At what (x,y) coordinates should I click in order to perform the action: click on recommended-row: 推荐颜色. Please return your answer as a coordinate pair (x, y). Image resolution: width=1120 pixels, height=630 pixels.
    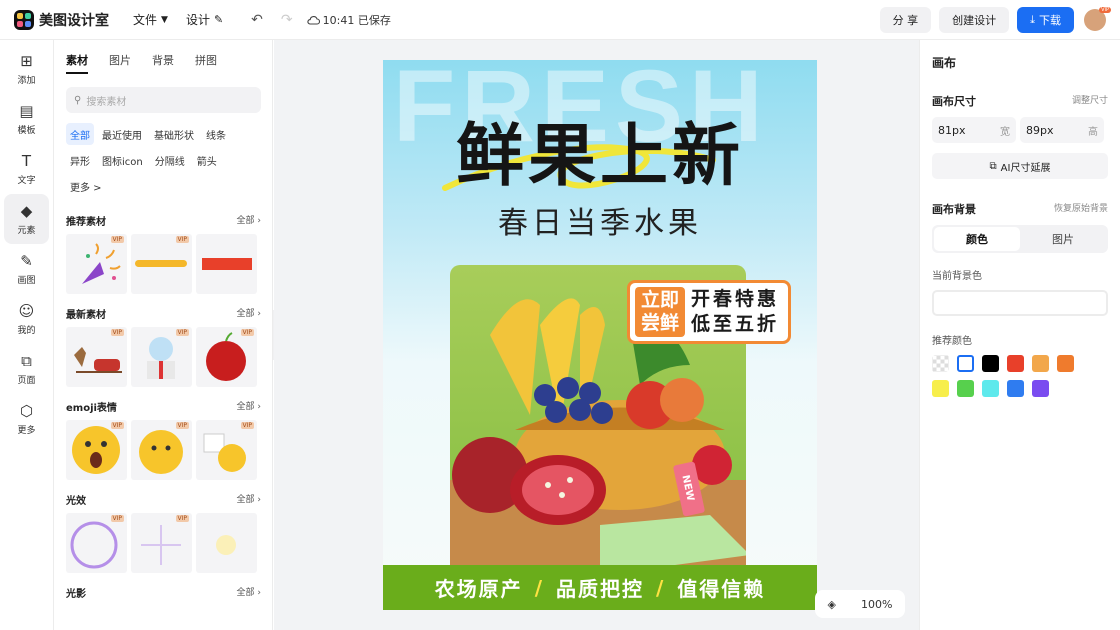
    Looking at the image, I should click on (1020, 339).